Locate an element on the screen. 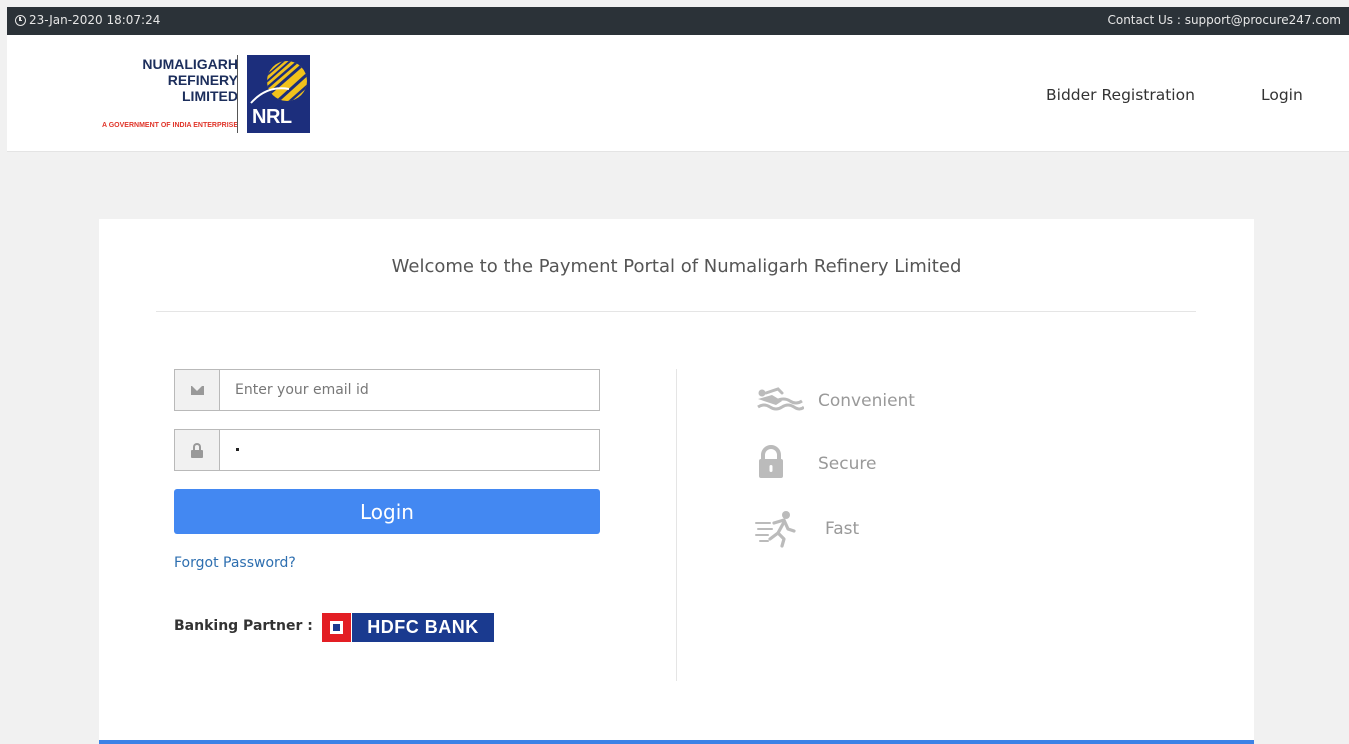 This screenshot has width=1349, height=744. hdfc-bank-name: HDFC BANK is located at coordinates (423, 627).